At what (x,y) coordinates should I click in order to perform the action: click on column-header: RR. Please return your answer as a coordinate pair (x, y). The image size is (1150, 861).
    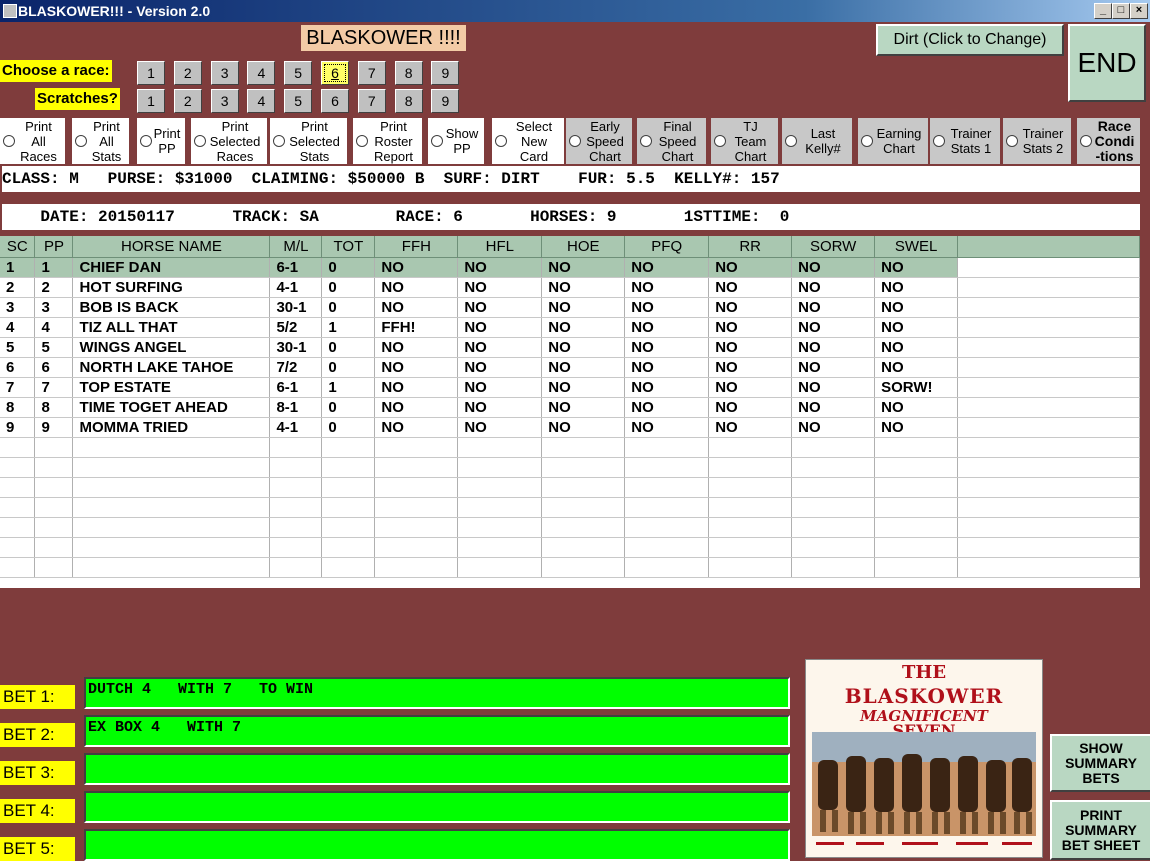
    Looking at the image, I should click on (750, 247).